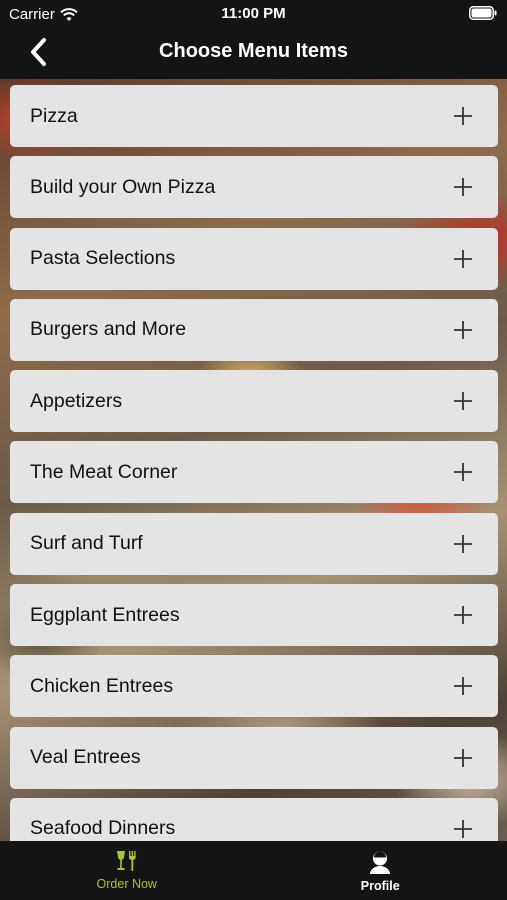  What do you see at coordinates (54, 115) in the screenshot?
I see `menu-item-label: Pizza` at bounding box center [54, 115].